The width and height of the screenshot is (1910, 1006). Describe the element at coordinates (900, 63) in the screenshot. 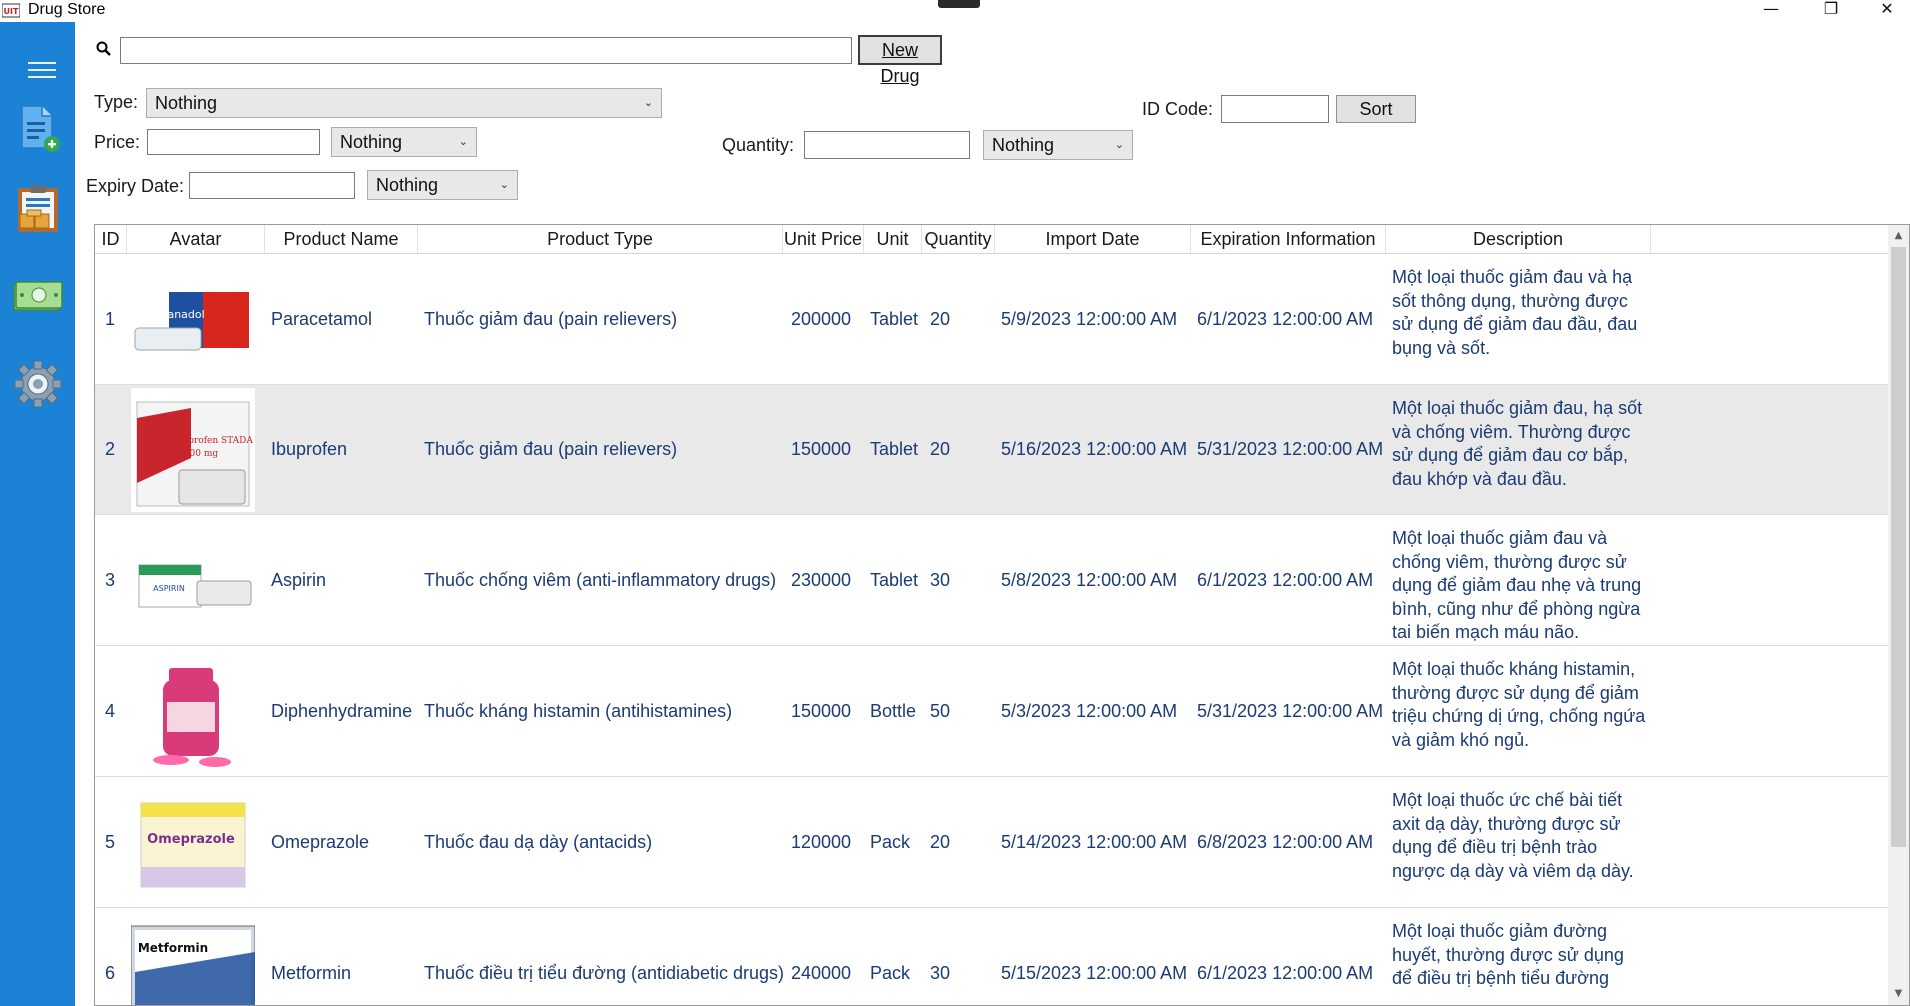

I see `new-drug-label: New Drug` at that location.